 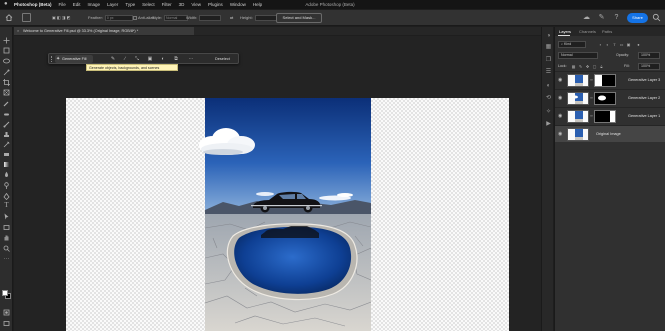 What do you see at coordinates (74, 59) in the screenshot?
I see `generative-fill-button: ✦ Generative Fill` at bounding box center [74, 59].